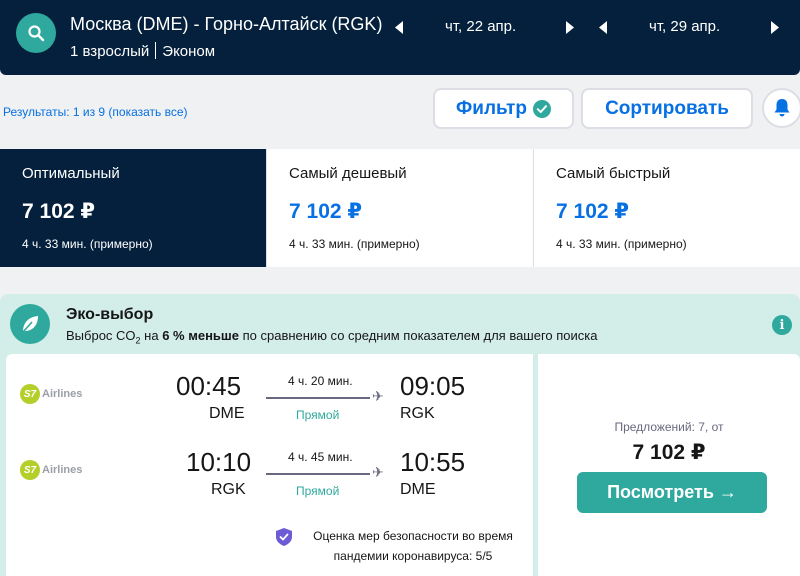 The height and width of the screenshot is (576, 800). I want to click on departure-time: 10:10, so click(219, 462).